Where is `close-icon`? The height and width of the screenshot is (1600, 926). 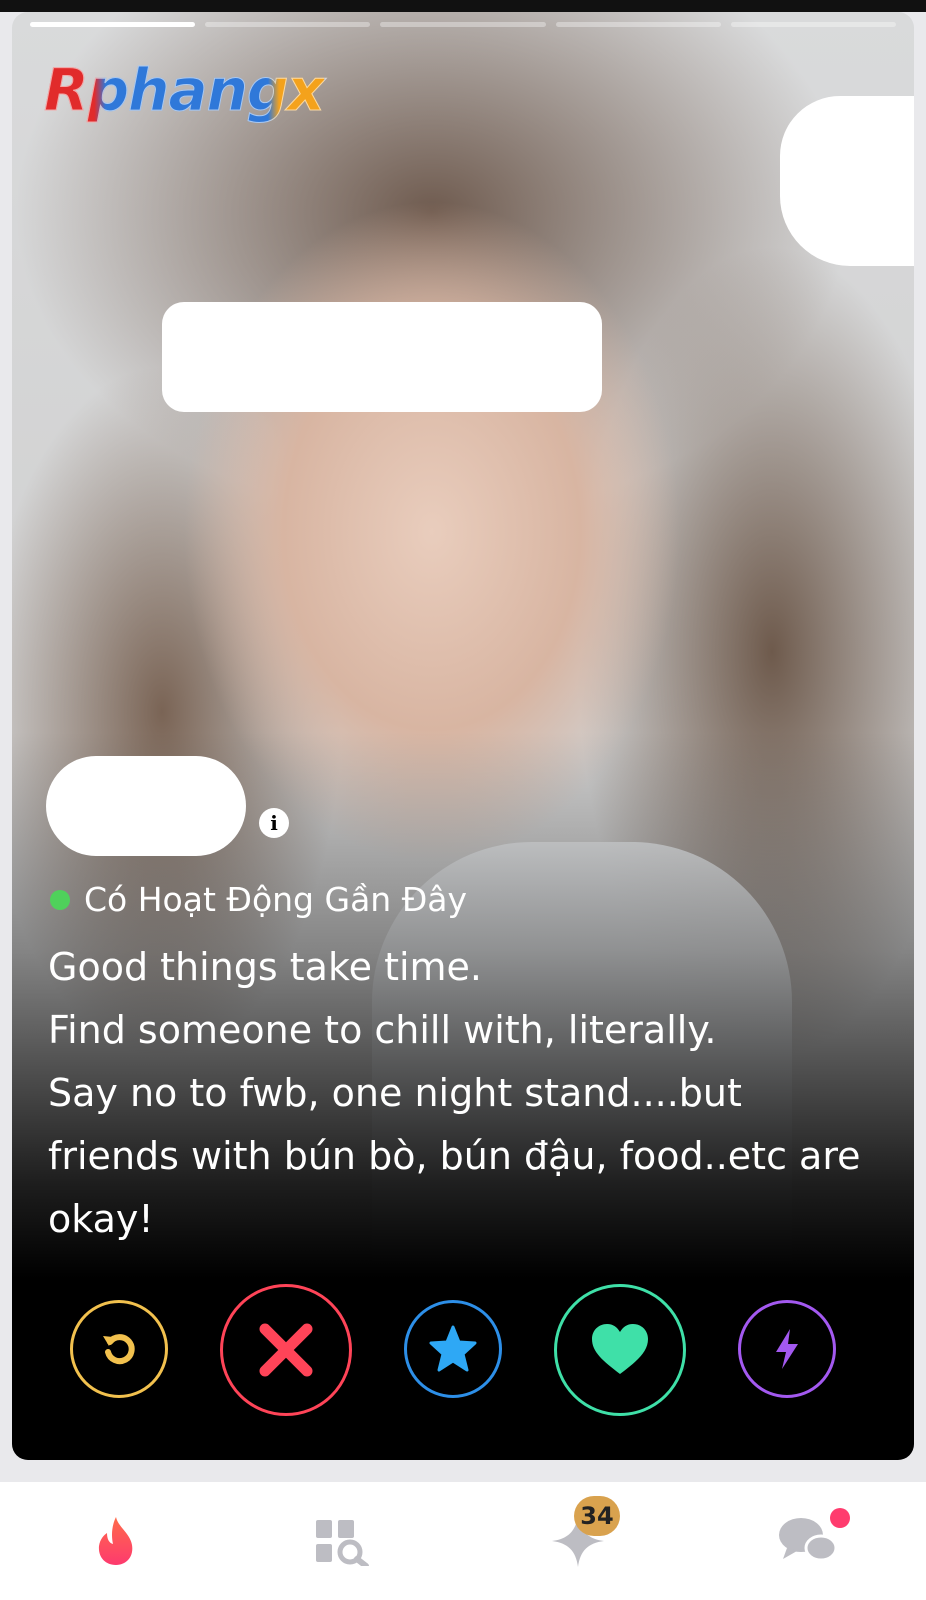
close-icon is located at coordinates (286, 1350).